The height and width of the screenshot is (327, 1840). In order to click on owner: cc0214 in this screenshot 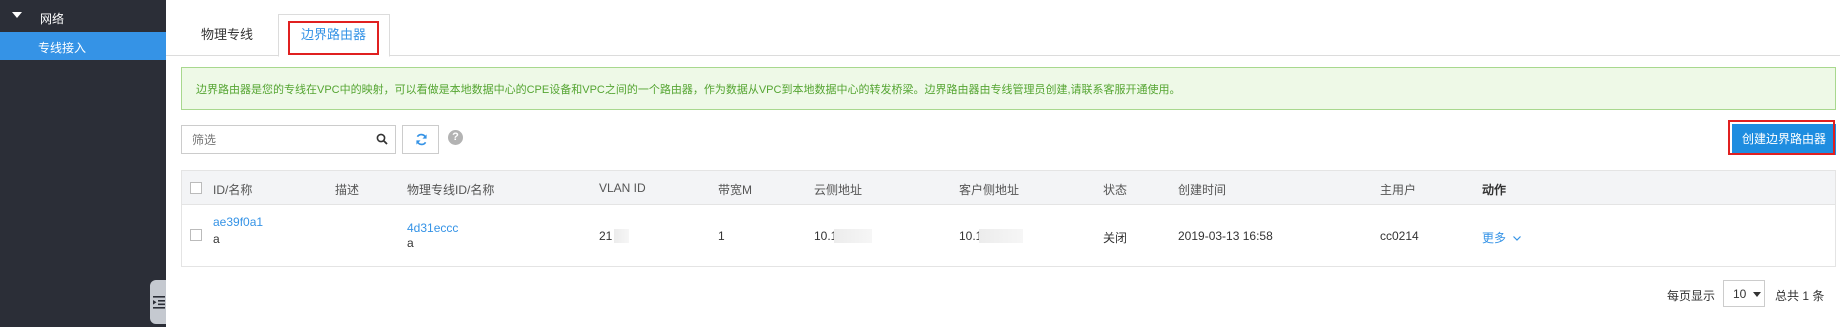, I will do `click(1399, 236)`.